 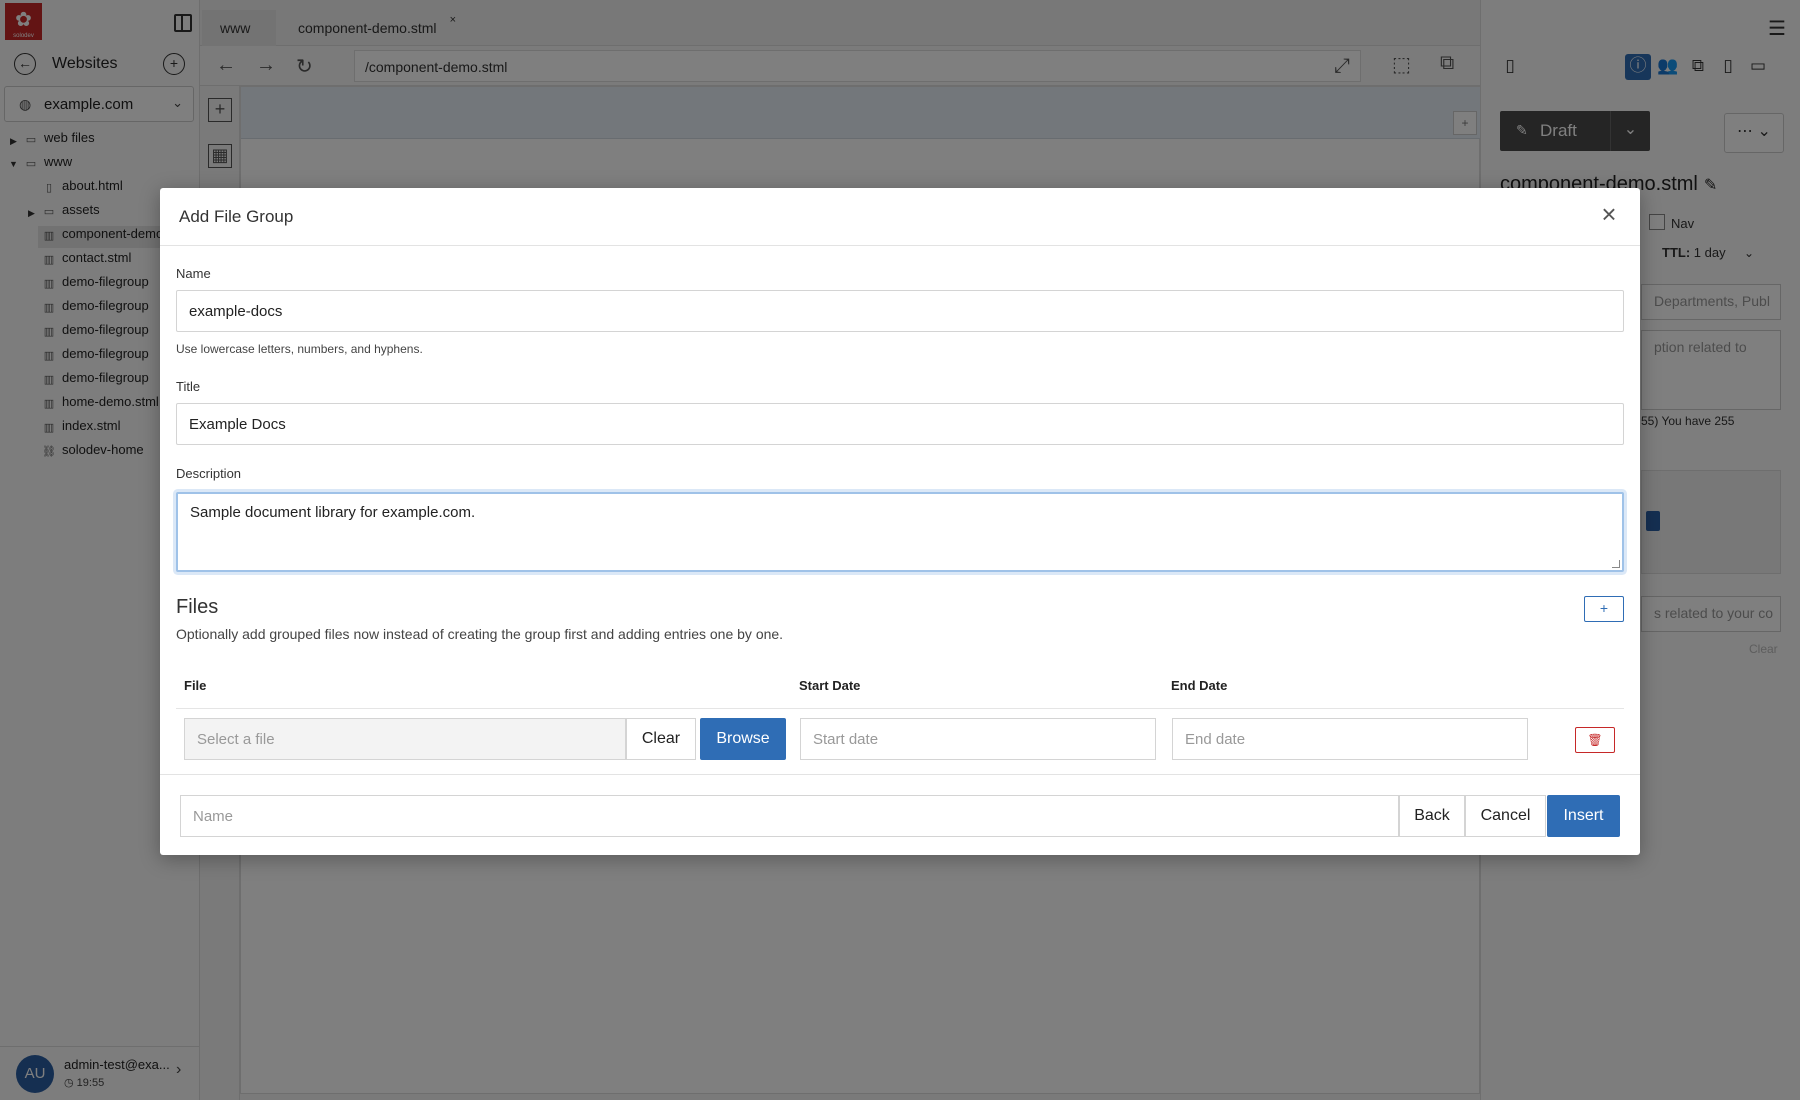 What do you see at coordinates (1350, 739) in the screenshot?
I see `end-date-input: End date` at bounding box center [1350, 739].